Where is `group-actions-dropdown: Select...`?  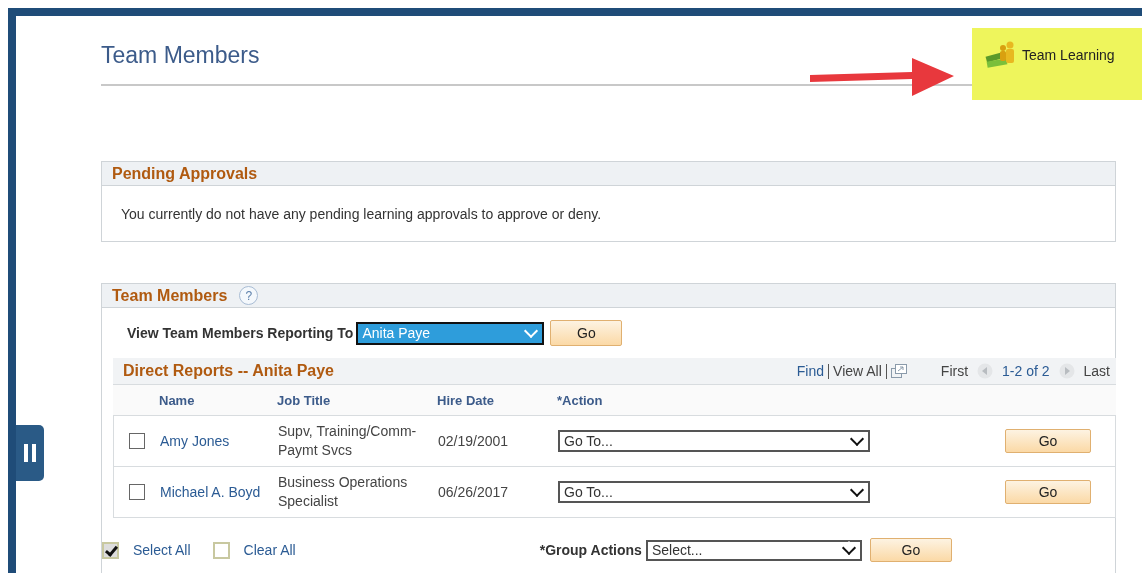
group-actions-dropdown: Select... is located at coordinates (753, 550).